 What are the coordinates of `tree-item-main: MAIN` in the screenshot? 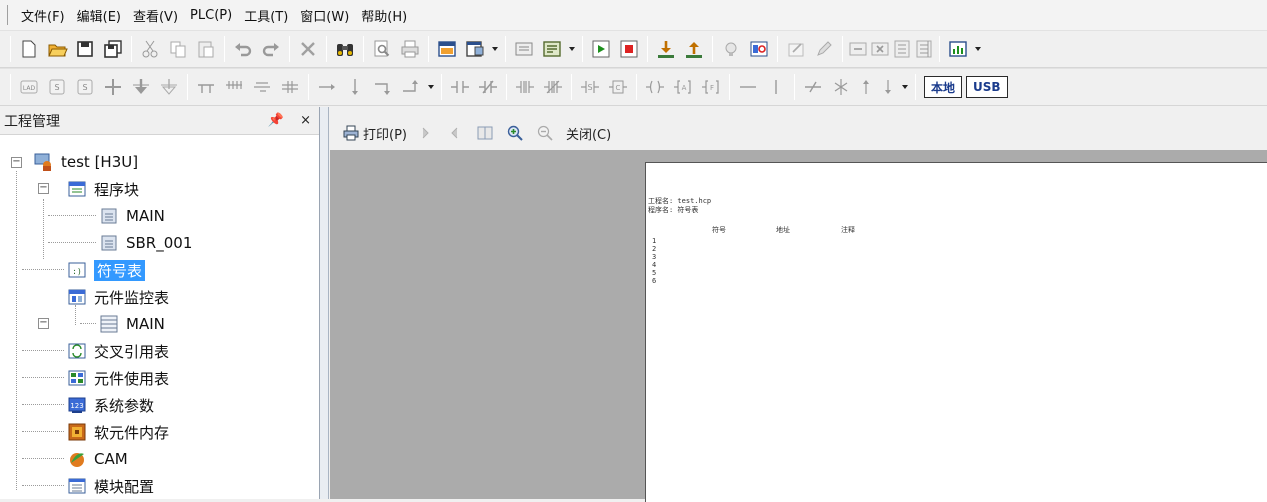 It's located at (132, 216).